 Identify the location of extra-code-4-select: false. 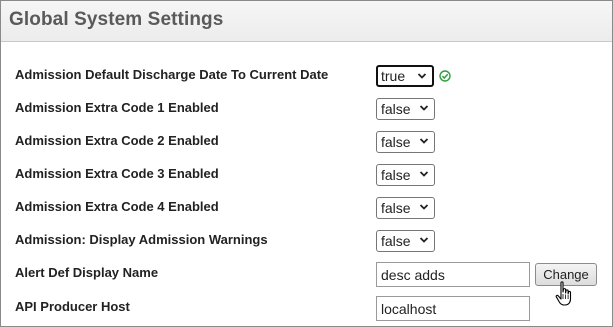
(405, 208).